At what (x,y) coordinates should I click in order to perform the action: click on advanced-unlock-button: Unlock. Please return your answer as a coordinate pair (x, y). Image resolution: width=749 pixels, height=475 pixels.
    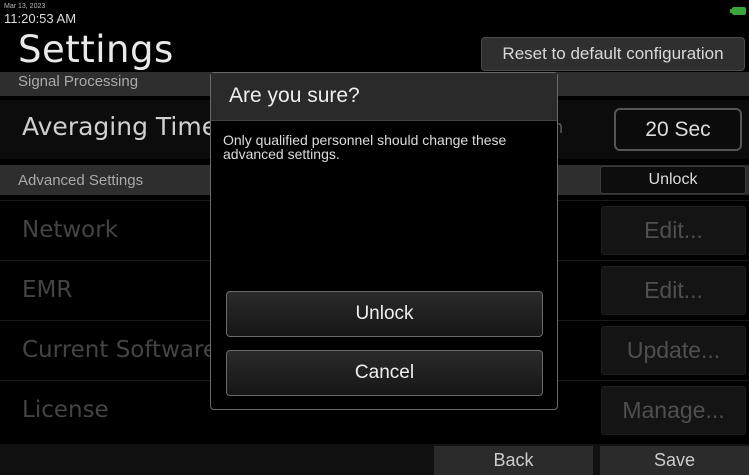
    Looking at the image, I should click on (673, 180).